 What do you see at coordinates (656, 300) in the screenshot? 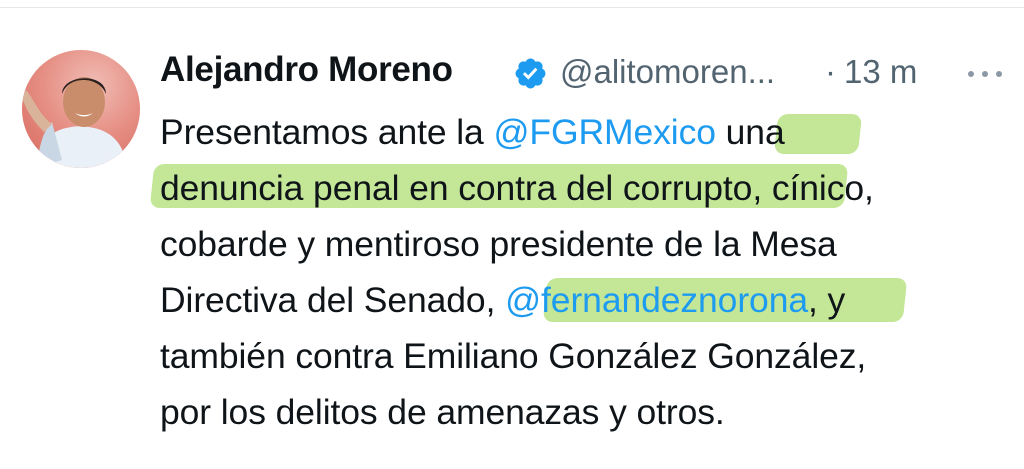
I see `mention-fernandeznorona: @fernandeznorona` at bounding box center [656, 300].